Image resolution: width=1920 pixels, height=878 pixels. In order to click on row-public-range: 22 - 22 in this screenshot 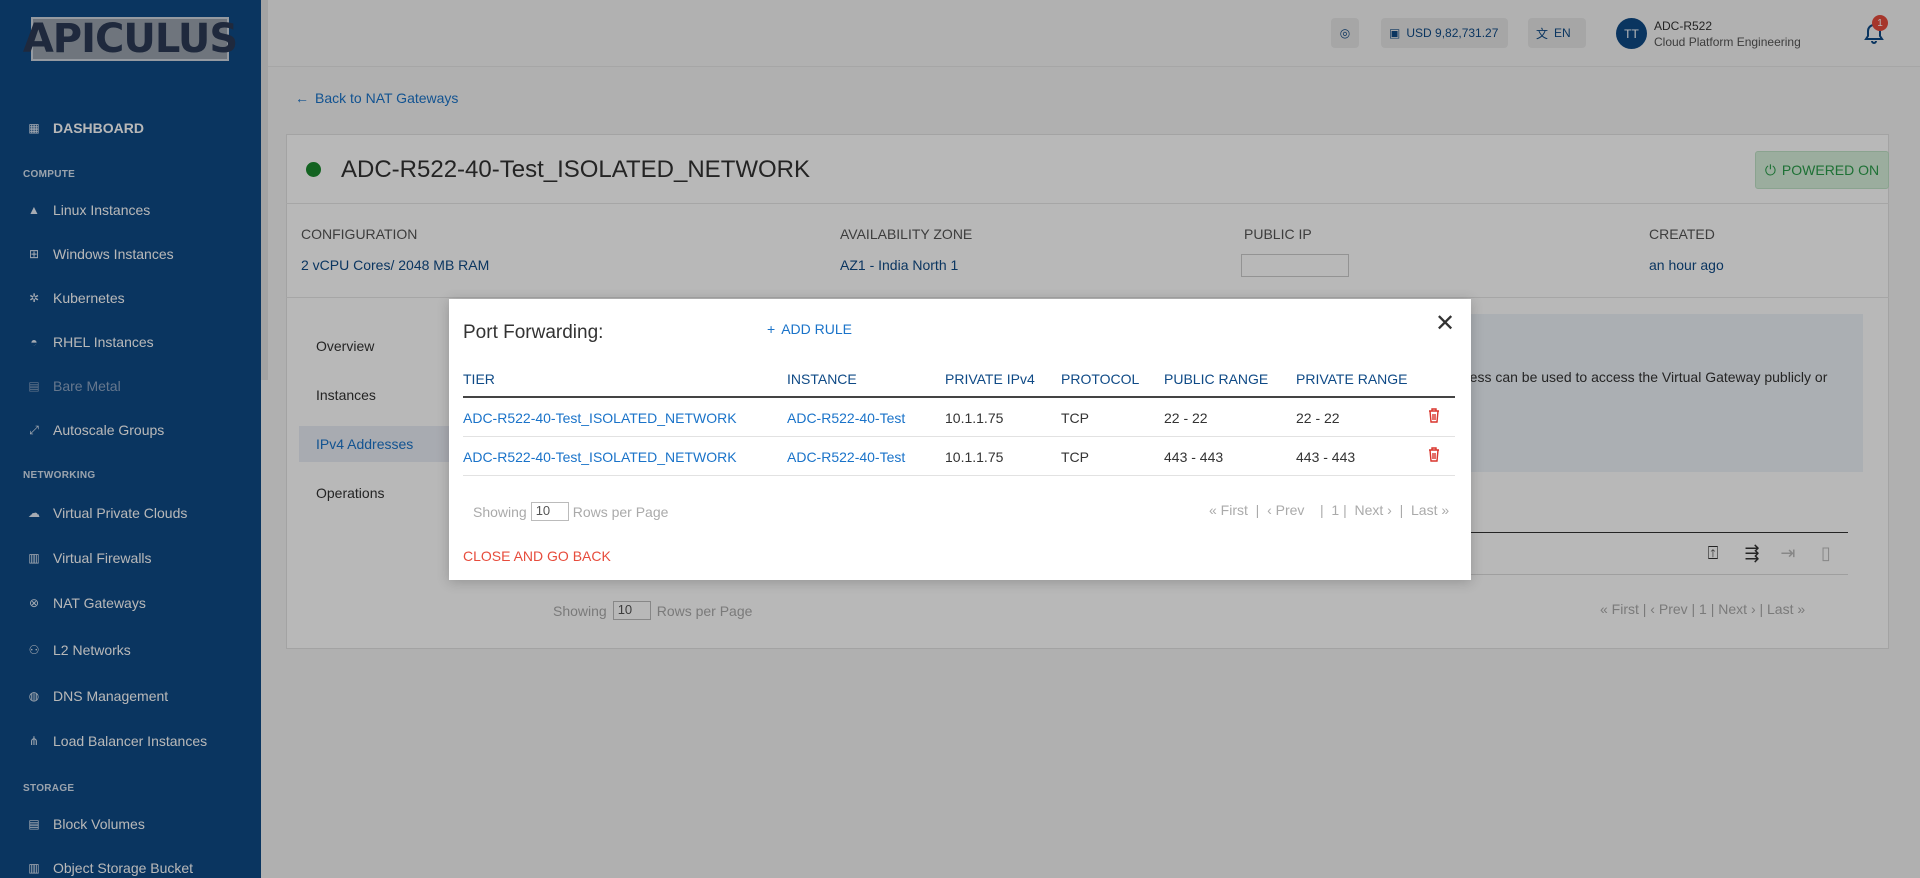, I will do `click(1186, 418)`.